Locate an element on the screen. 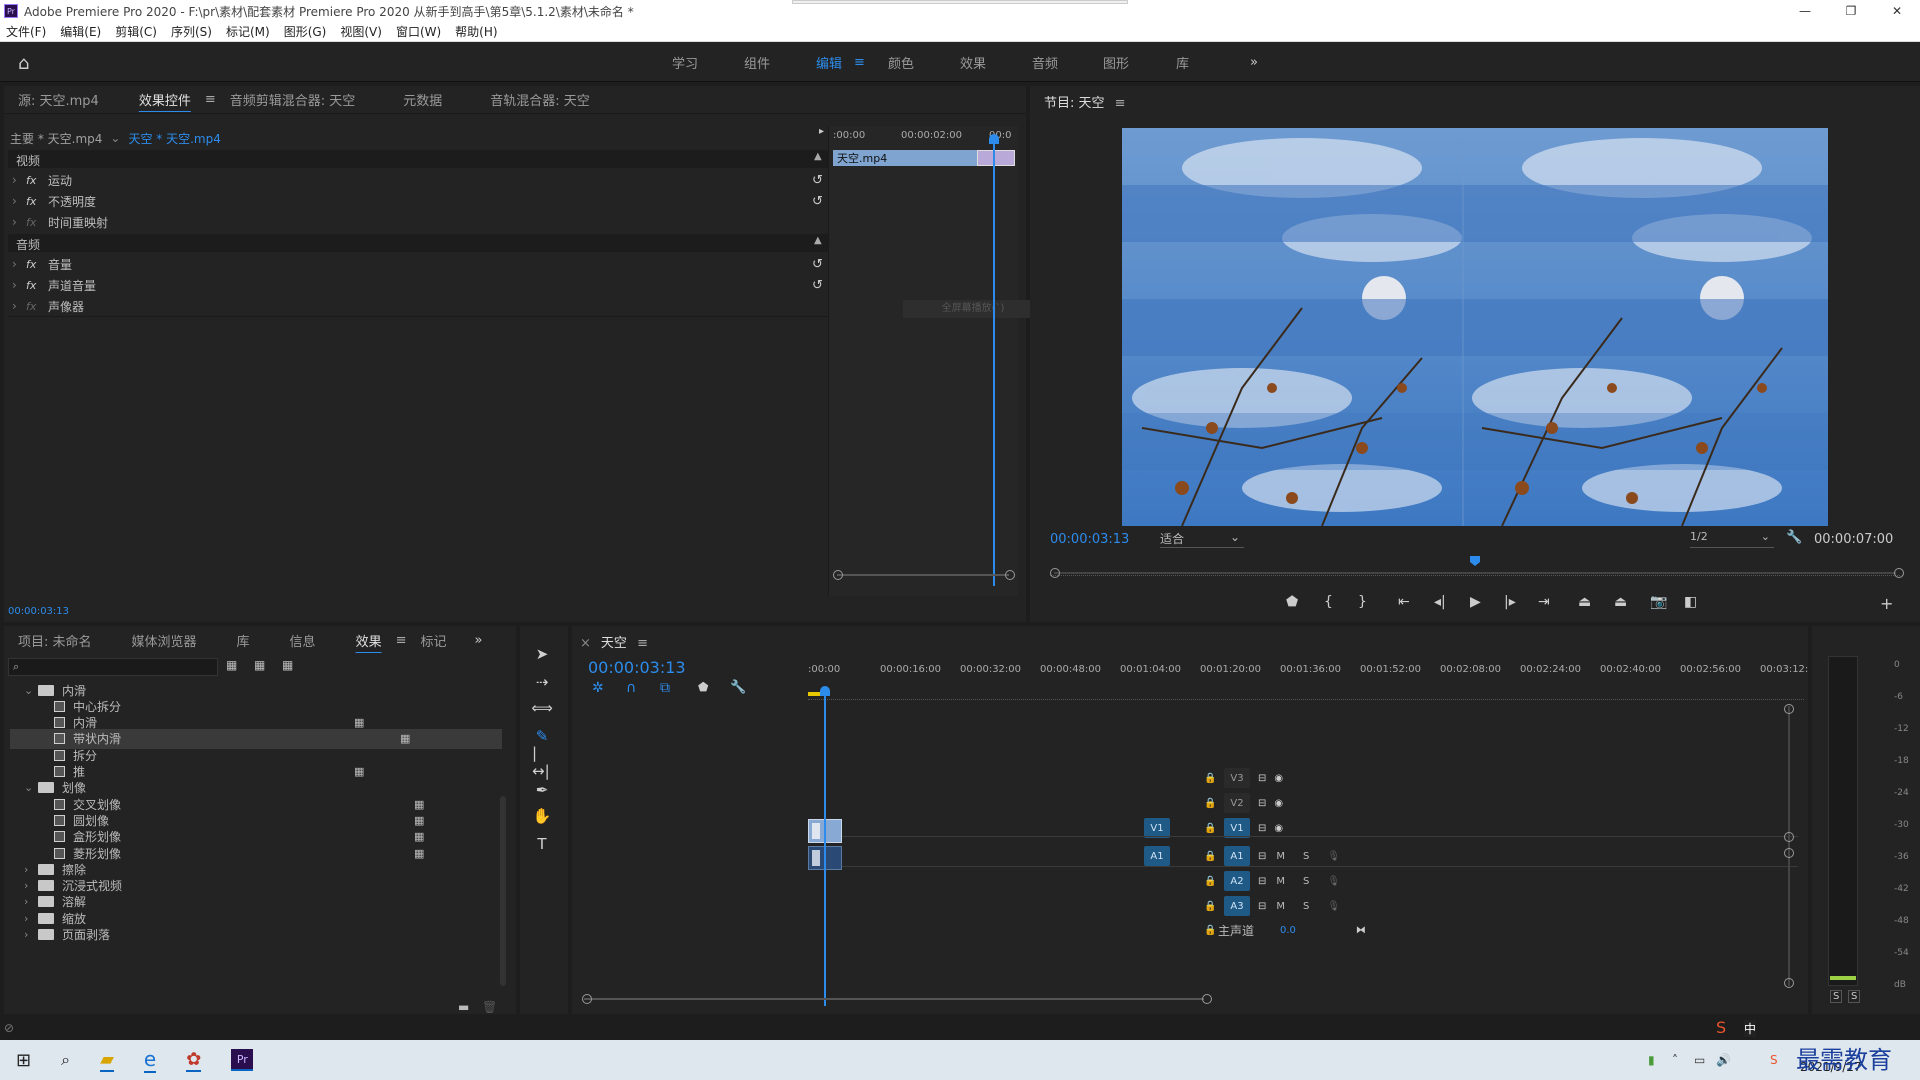 The width and height of the screenshot is (1920, 1080). tray-icon: ▮ is located at coordinates (1651, 1060).